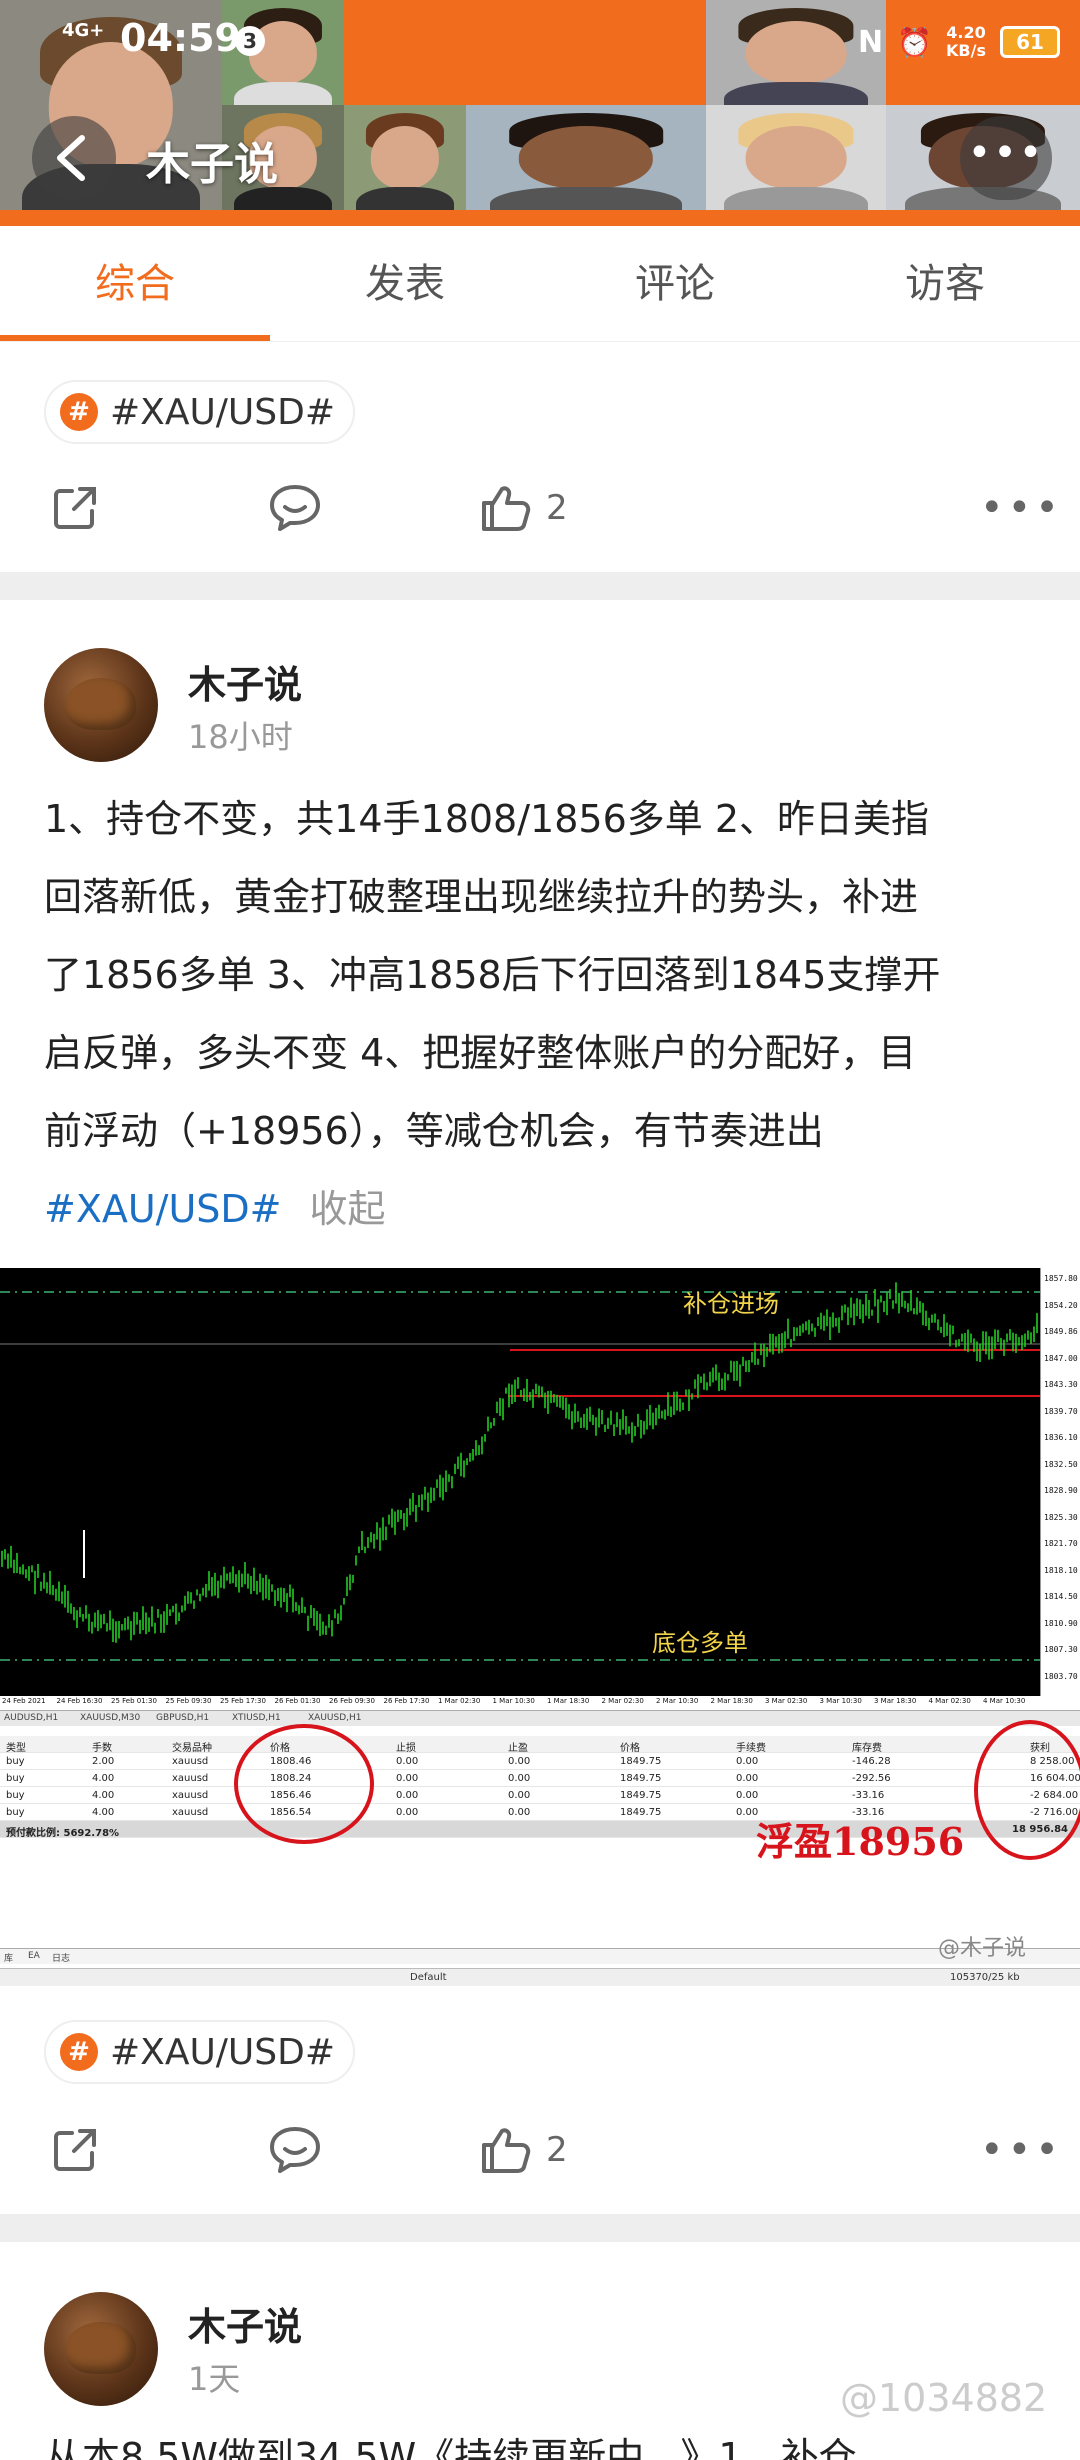 This screenshot has width=1080, height=2460. What do you see at coordinates (1061, 1676) in the screenshot?
I see `price-tick: 1803.70` at bounding box center [1061, 1676].